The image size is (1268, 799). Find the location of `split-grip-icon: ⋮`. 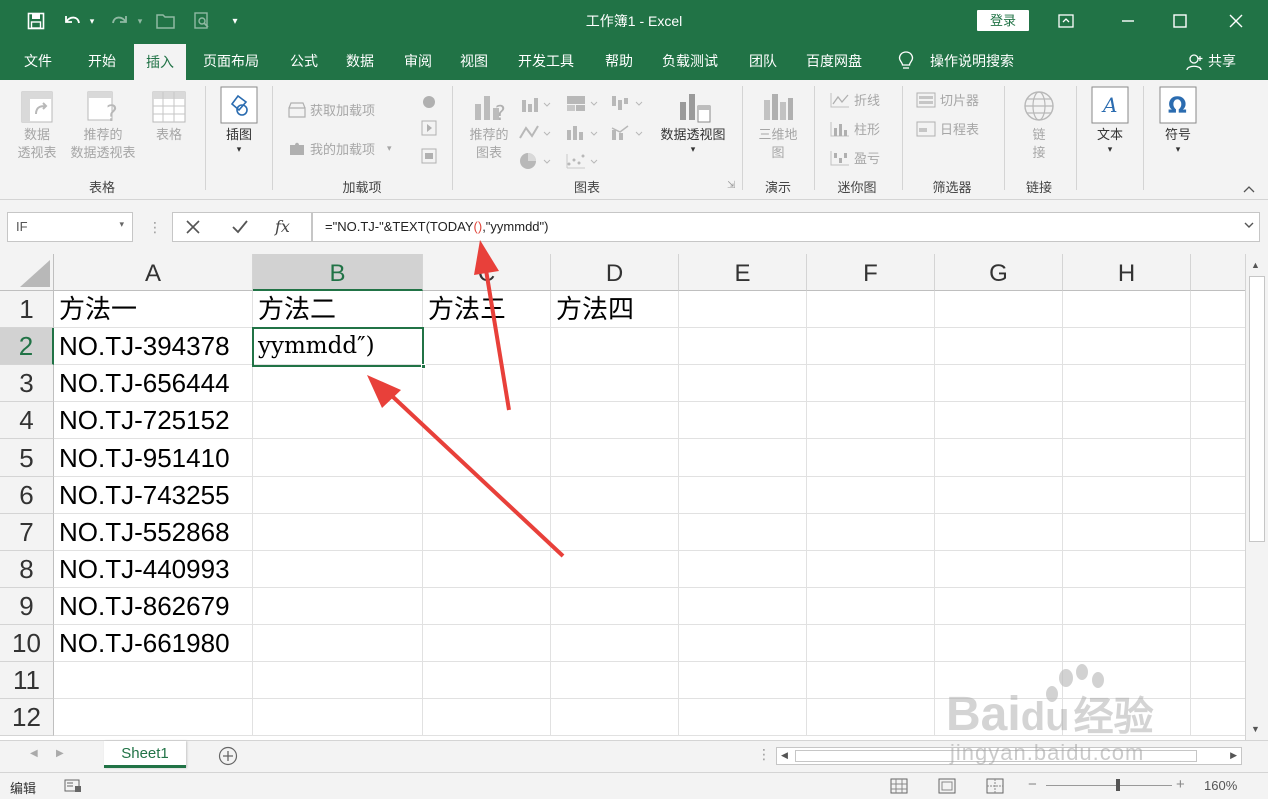

split-grip-icon: ⋮ is located at coordinates (764, 754).